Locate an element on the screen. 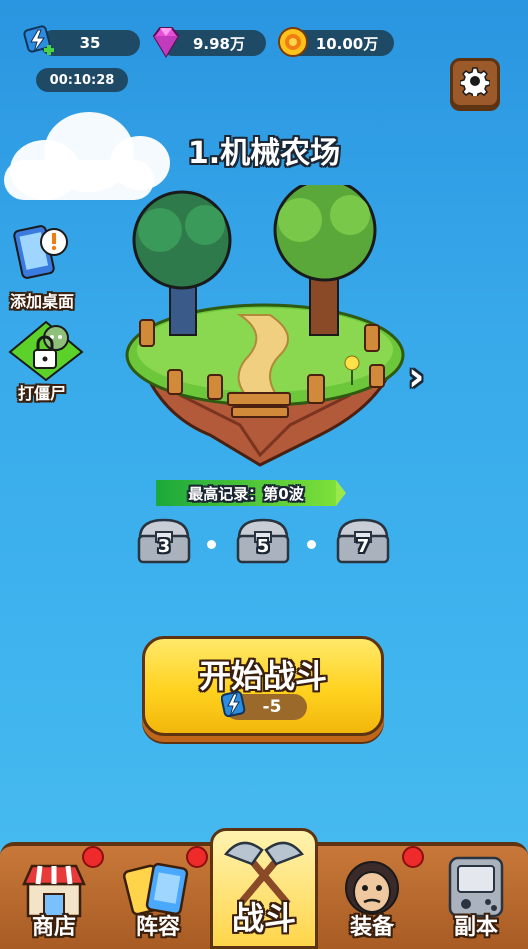 Image resolution: width=528 pixels, height=949 pixels. energy-value: 35 is located at coordinates (90, 43).